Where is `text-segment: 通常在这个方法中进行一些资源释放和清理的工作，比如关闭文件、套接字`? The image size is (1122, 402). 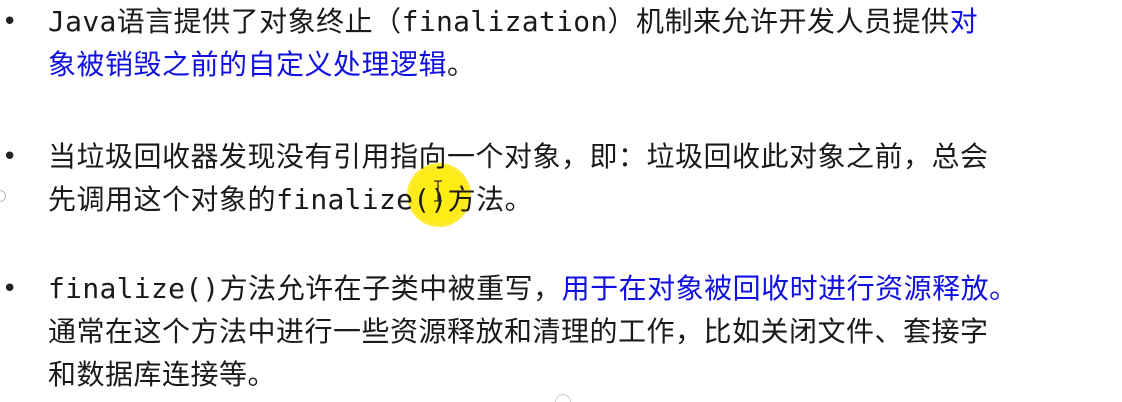
text-segment: 通常在这个方法中进行一些资源释放和清理的工作，比如关闭文件、套接字 is located at coordinates (518, 331).